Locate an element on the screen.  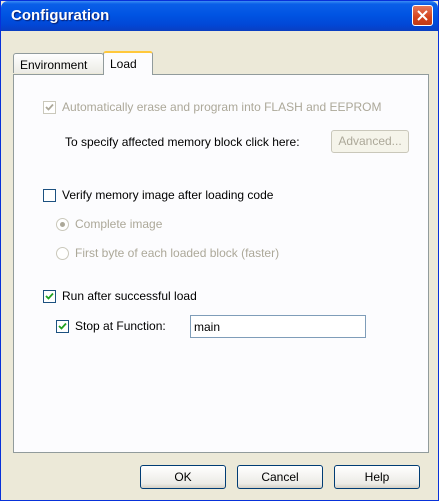
stop-at-label: Stop at Function: is located at coordinates (120, 326).